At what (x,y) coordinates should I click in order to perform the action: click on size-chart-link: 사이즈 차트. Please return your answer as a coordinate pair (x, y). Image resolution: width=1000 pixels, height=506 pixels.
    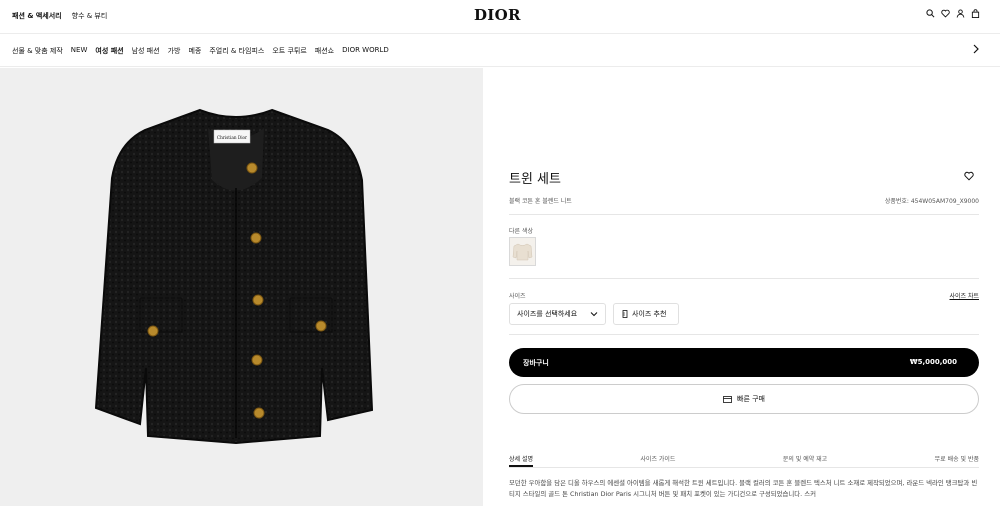
    Looking at the image, I should click on (964, 295).